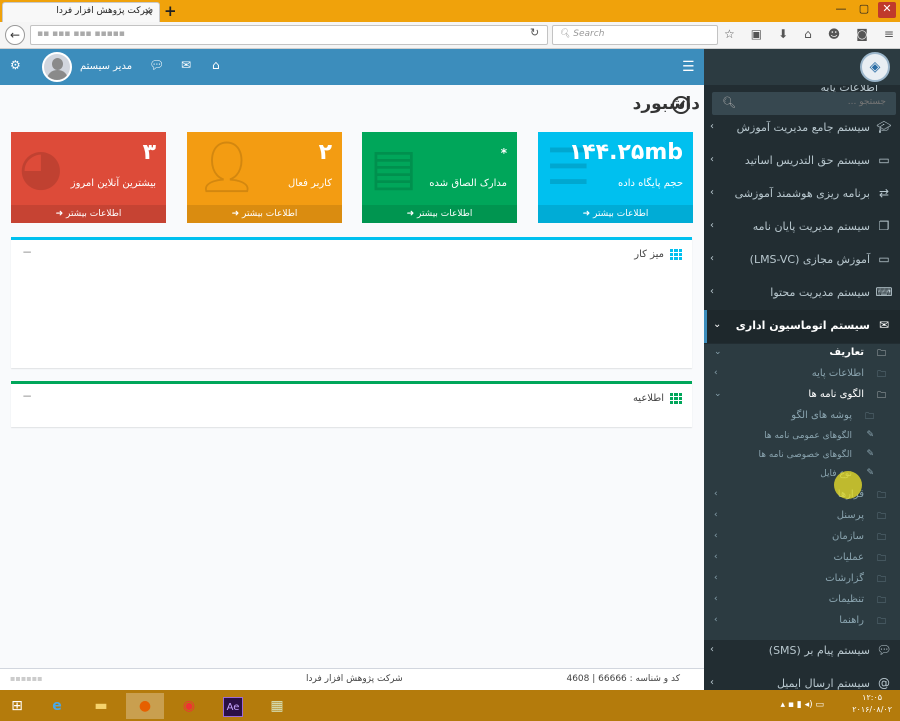 Image resolution: width=900 pixels, height=721 pixels. I want to click on internet-explorer-icon: e, so click(57, 706).